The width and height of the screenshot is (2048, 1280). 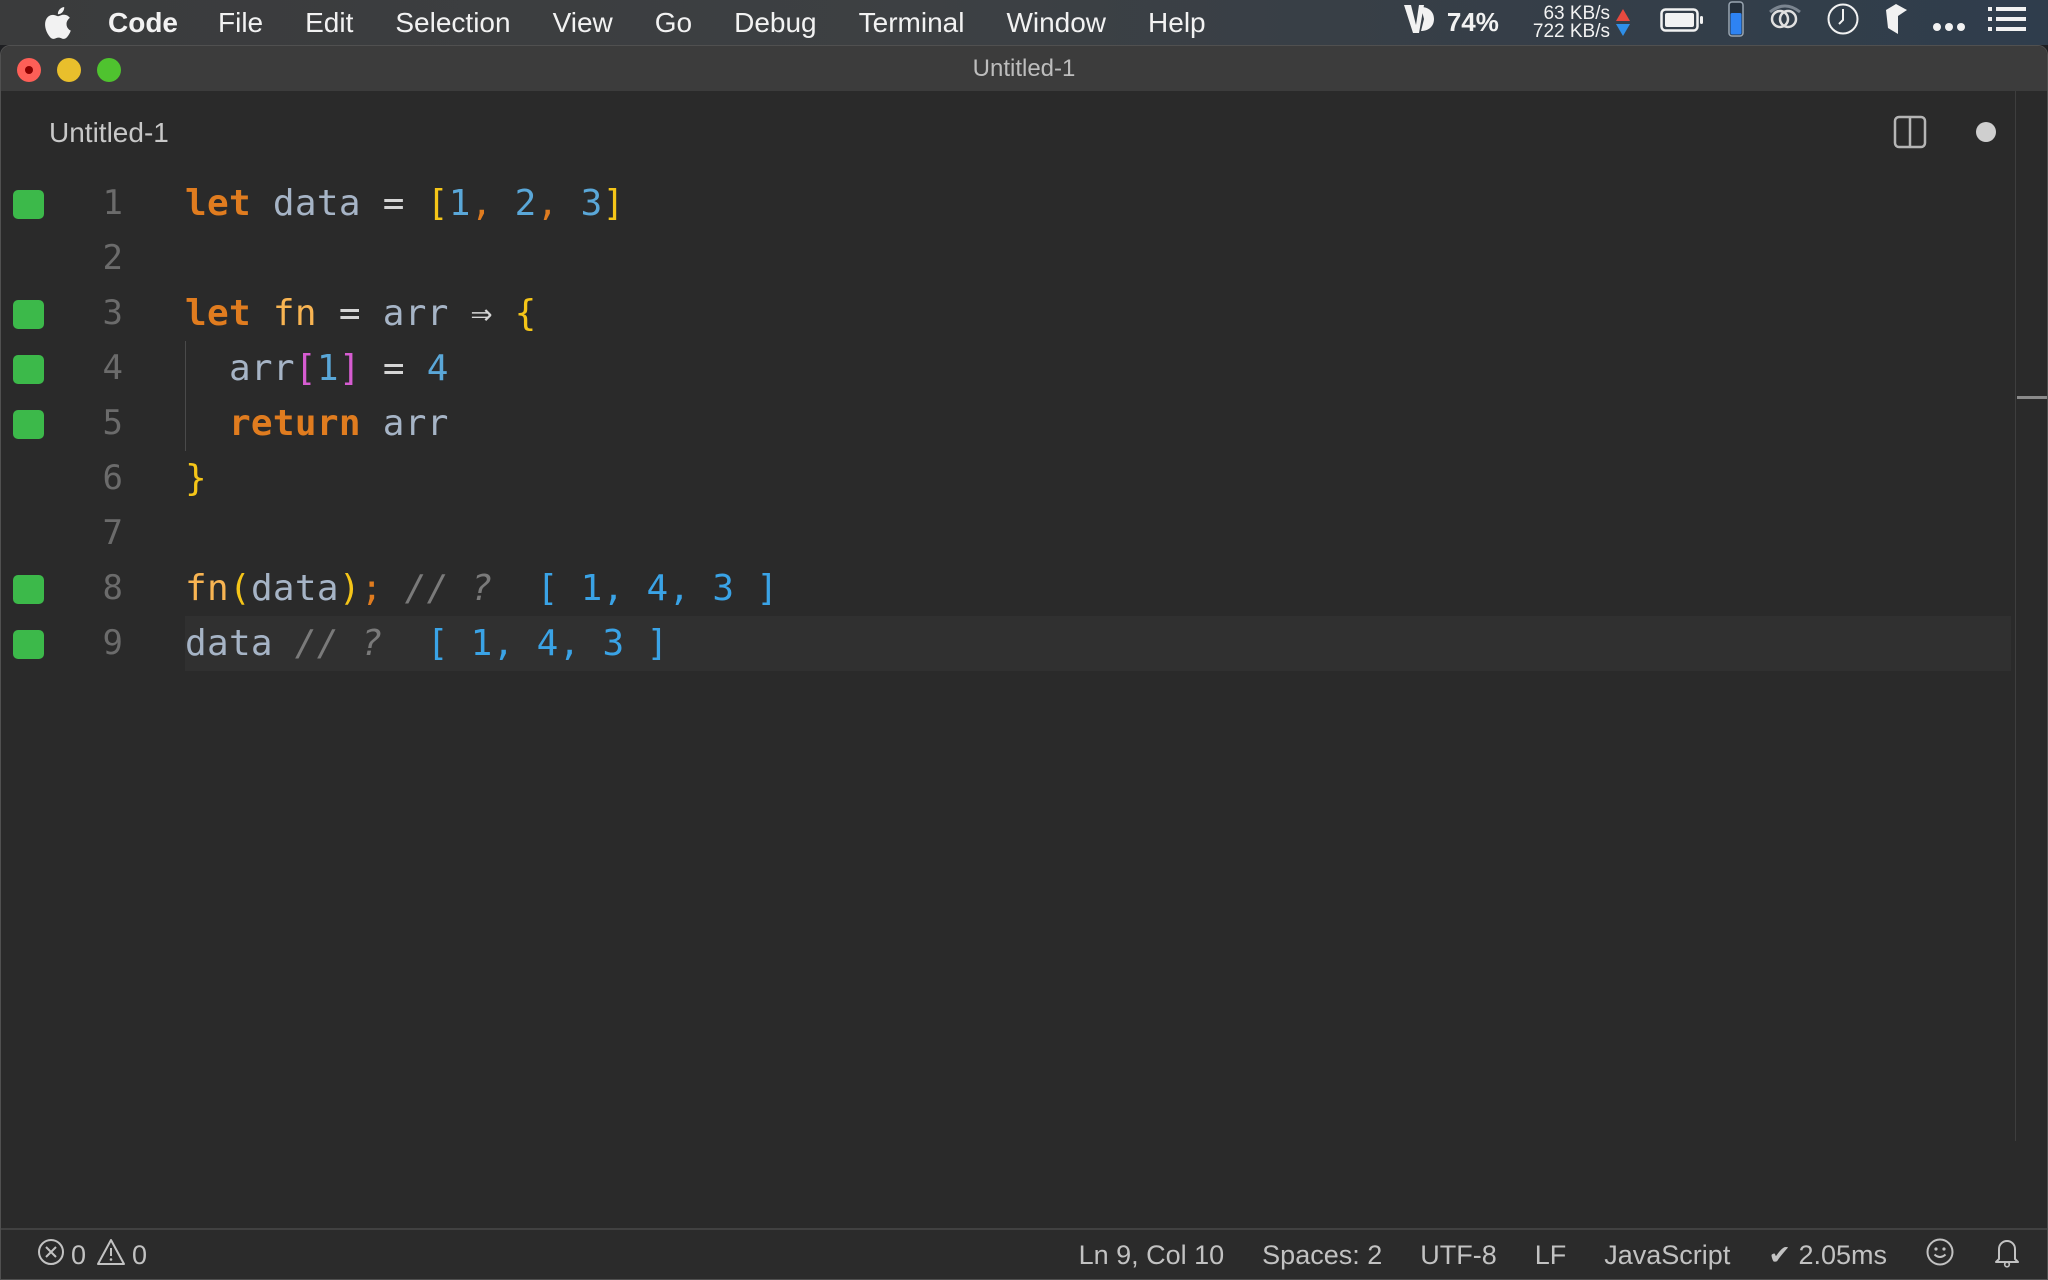 I want to click on language-mode: JavaScript, so click(x=1667, y=1255).